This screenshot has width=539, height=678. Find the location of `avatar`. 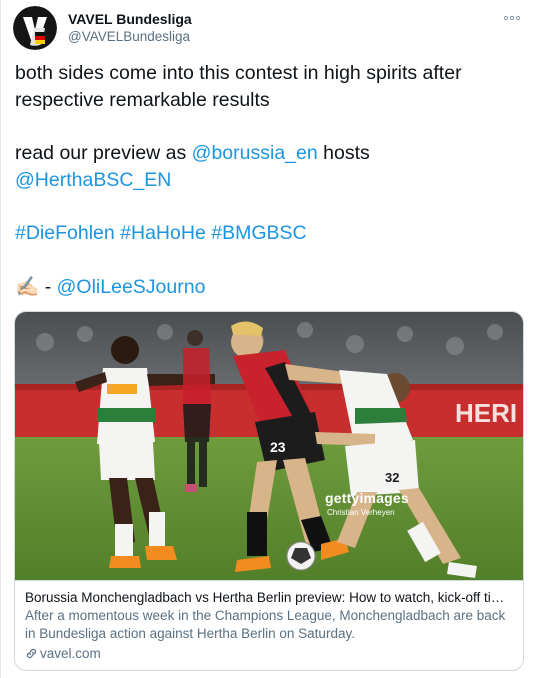

avatar is located at coordinates (35, 28).